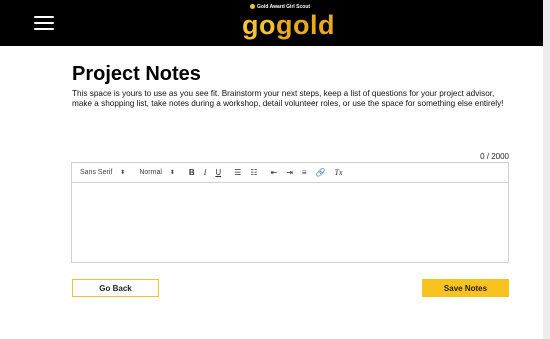  Describe the element at coordinates (546, 169) in the screenshot. I see `scrollbar` at that location.